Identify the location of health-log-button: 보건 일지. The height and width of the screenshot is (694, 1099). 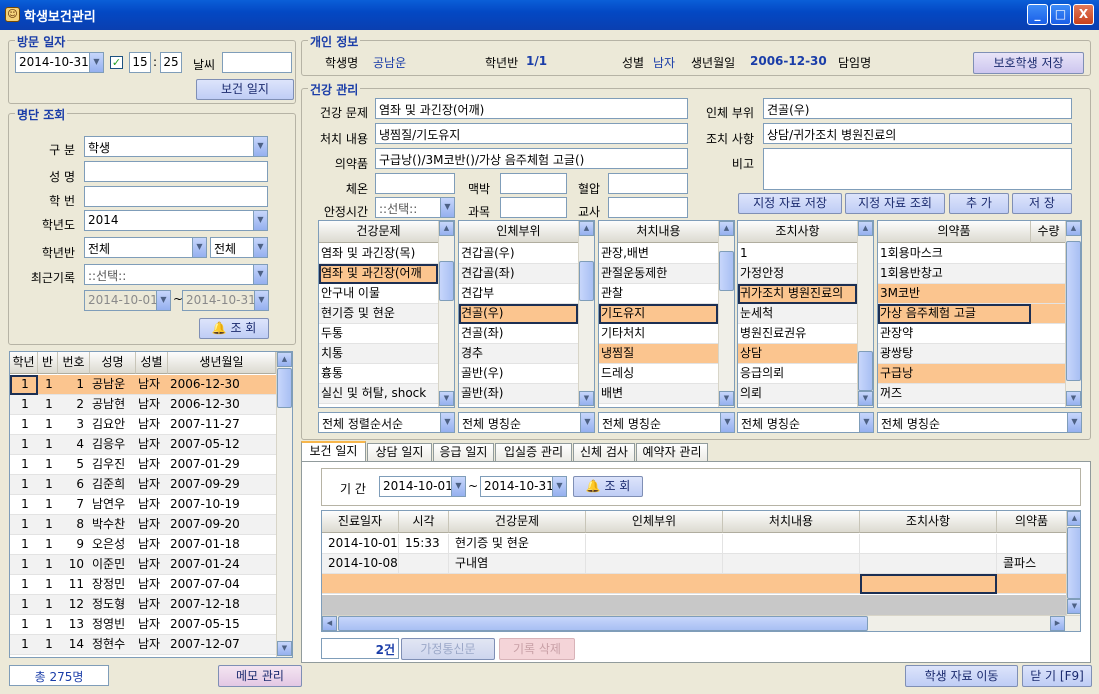
(245, 89).